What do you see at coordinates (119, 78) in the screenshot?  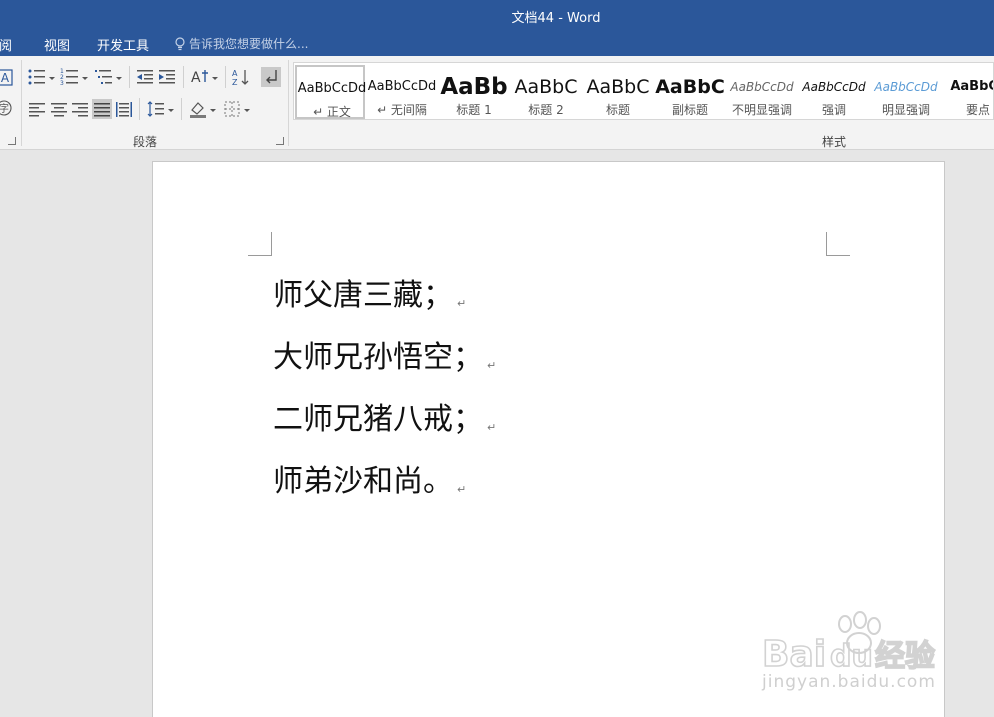 I see `multilevel-dropdown-icon` at bounding box center [119, 78].